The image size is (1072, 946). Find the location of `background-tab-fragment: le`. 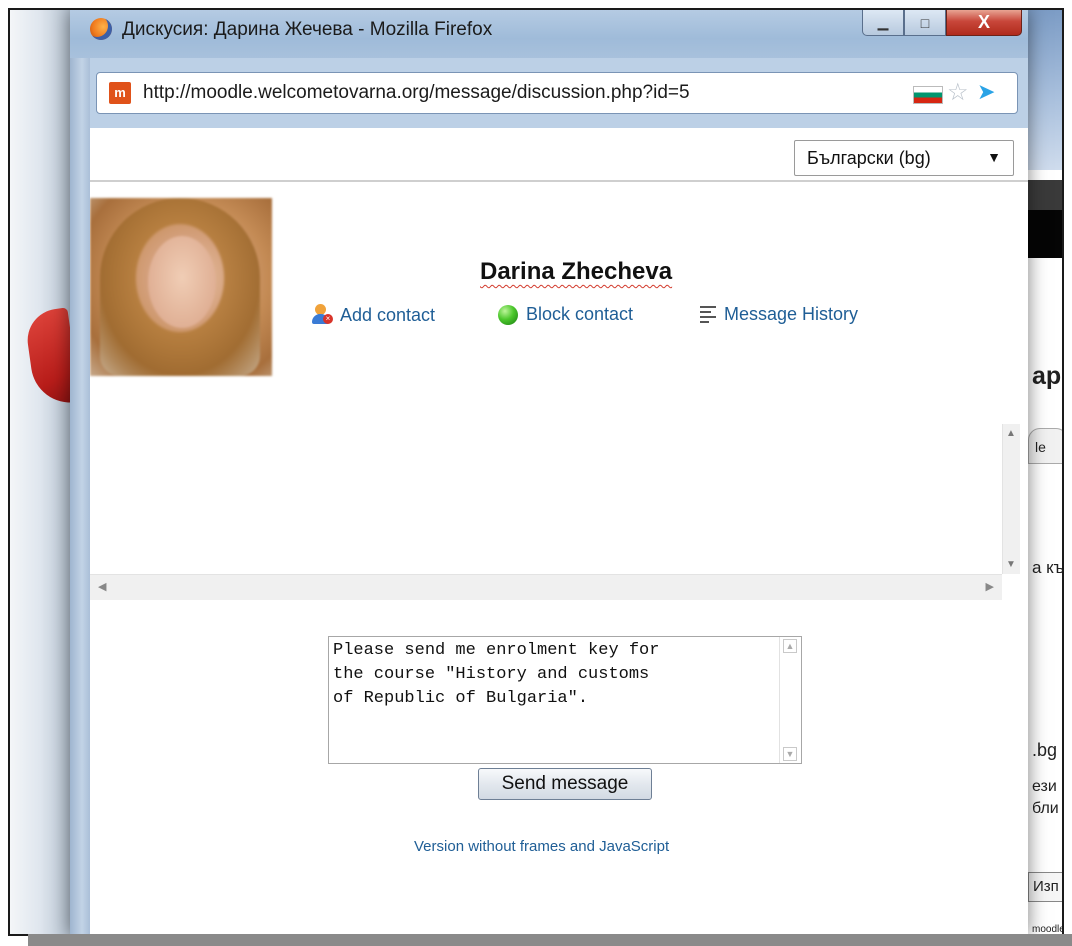

background-tab-fragment: le is located at coordinates (1045, 446).